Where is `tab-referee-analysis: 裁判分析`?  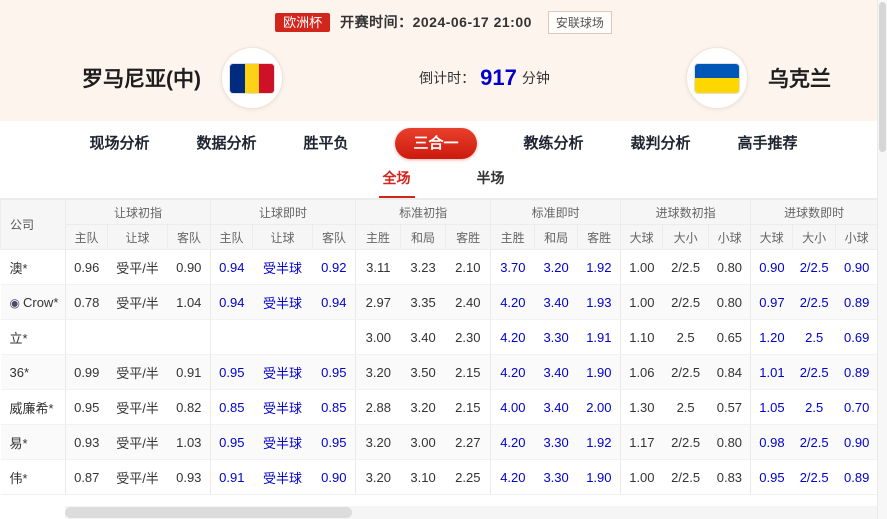 tab-referee-analysis: 裁判分析 is located at coordinates (661, 143).